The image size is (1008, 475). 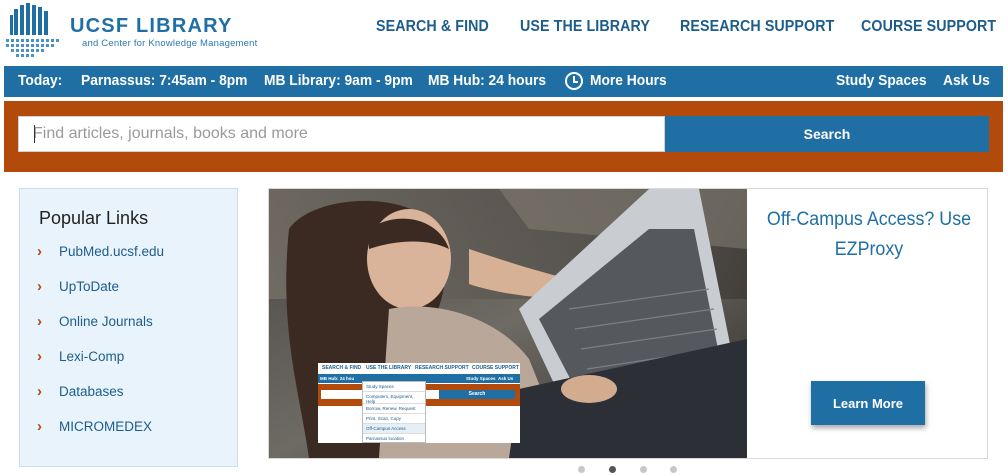 I want to click on inset-dropdown-item: Computers, Equipment, Help, so click(x=394, y=398).